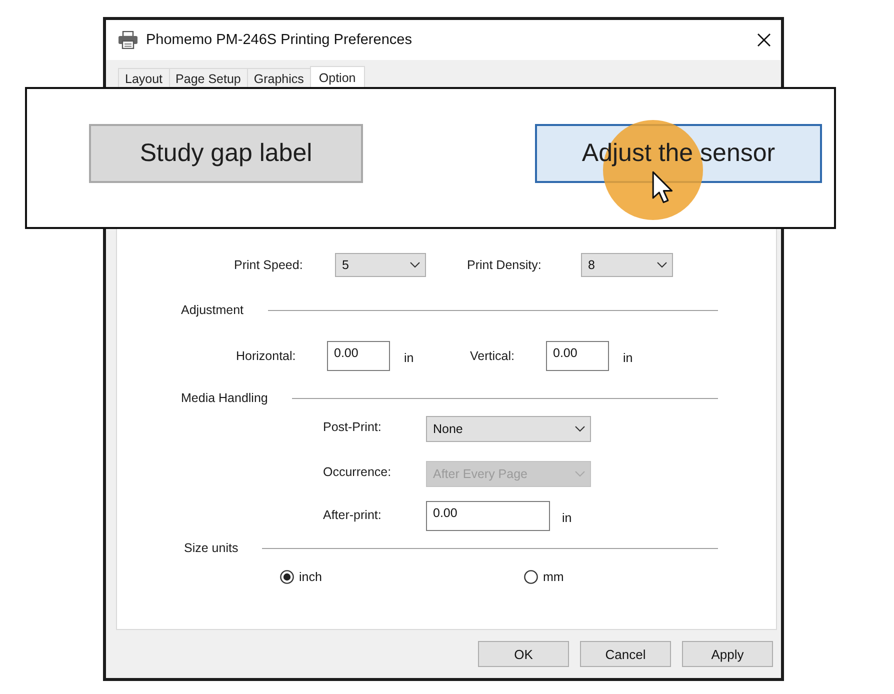  Describe the element at coordinates (352, 427) in the screenshot. I see `field-label: Post-Print:` at that location.